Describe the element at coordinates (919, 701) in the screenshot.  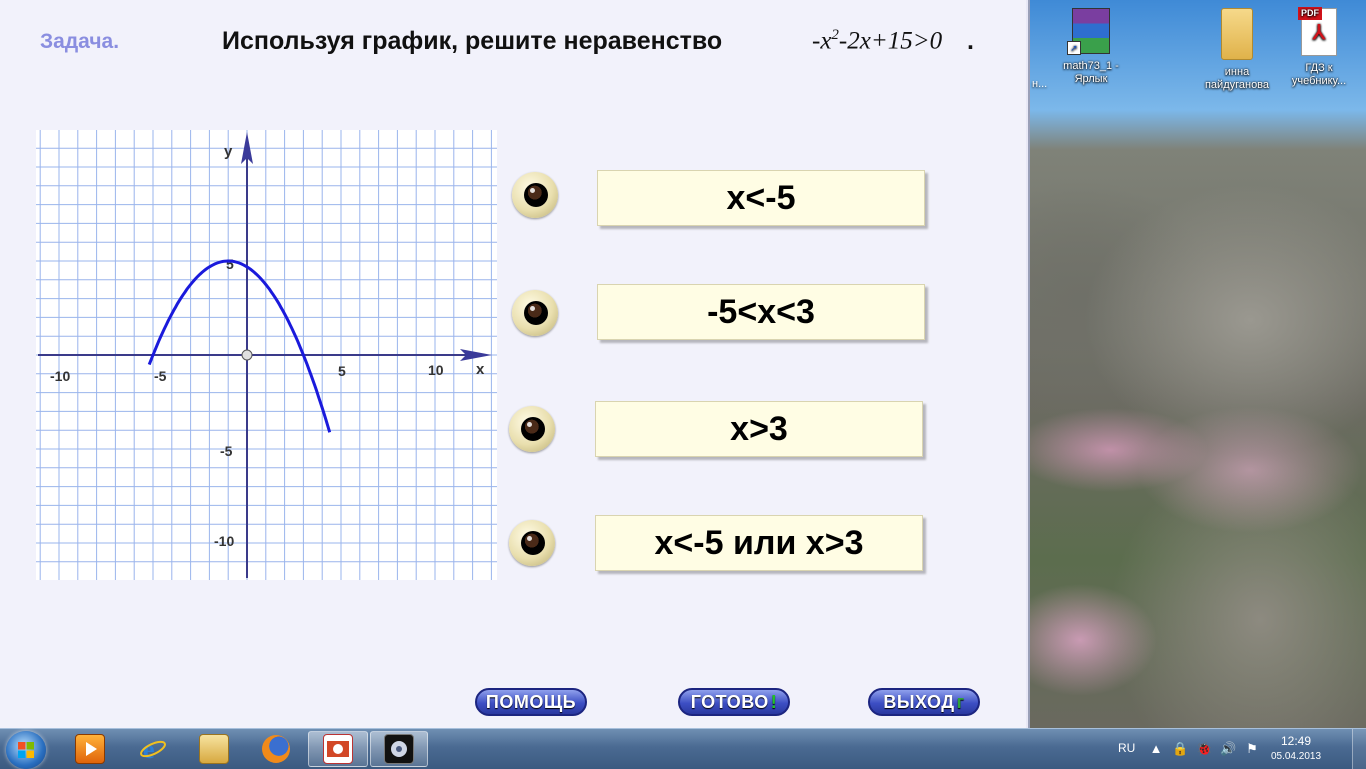
I see `exit-button-label: ВЫХОД` at that location.